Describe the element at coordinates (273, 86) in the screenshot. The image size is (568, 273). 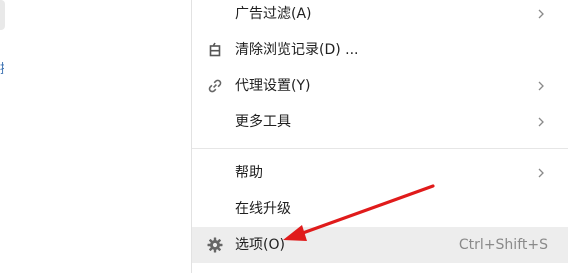
I see `menu-item-label: 代理设置(Y)` at that location.